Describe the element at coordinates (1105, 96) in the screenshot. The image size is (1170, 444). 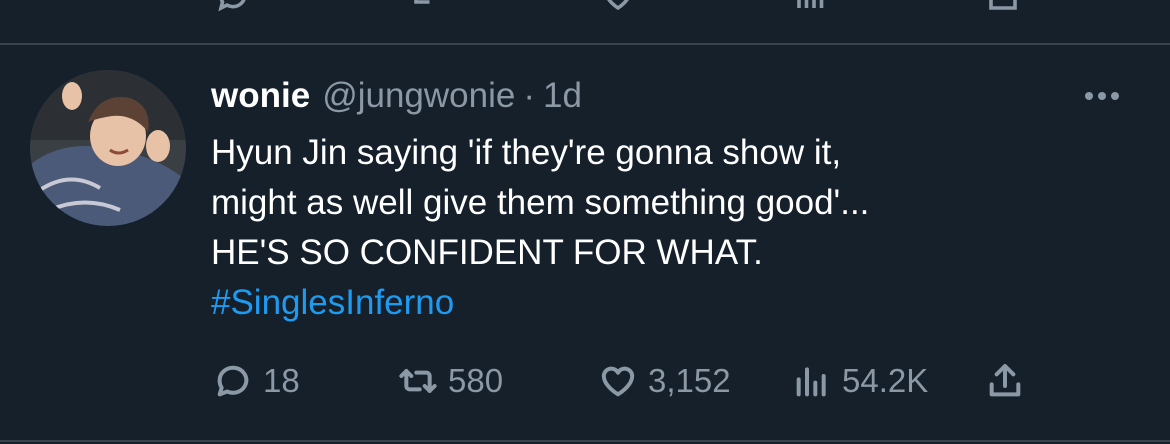
I see `more-icon` at that location.